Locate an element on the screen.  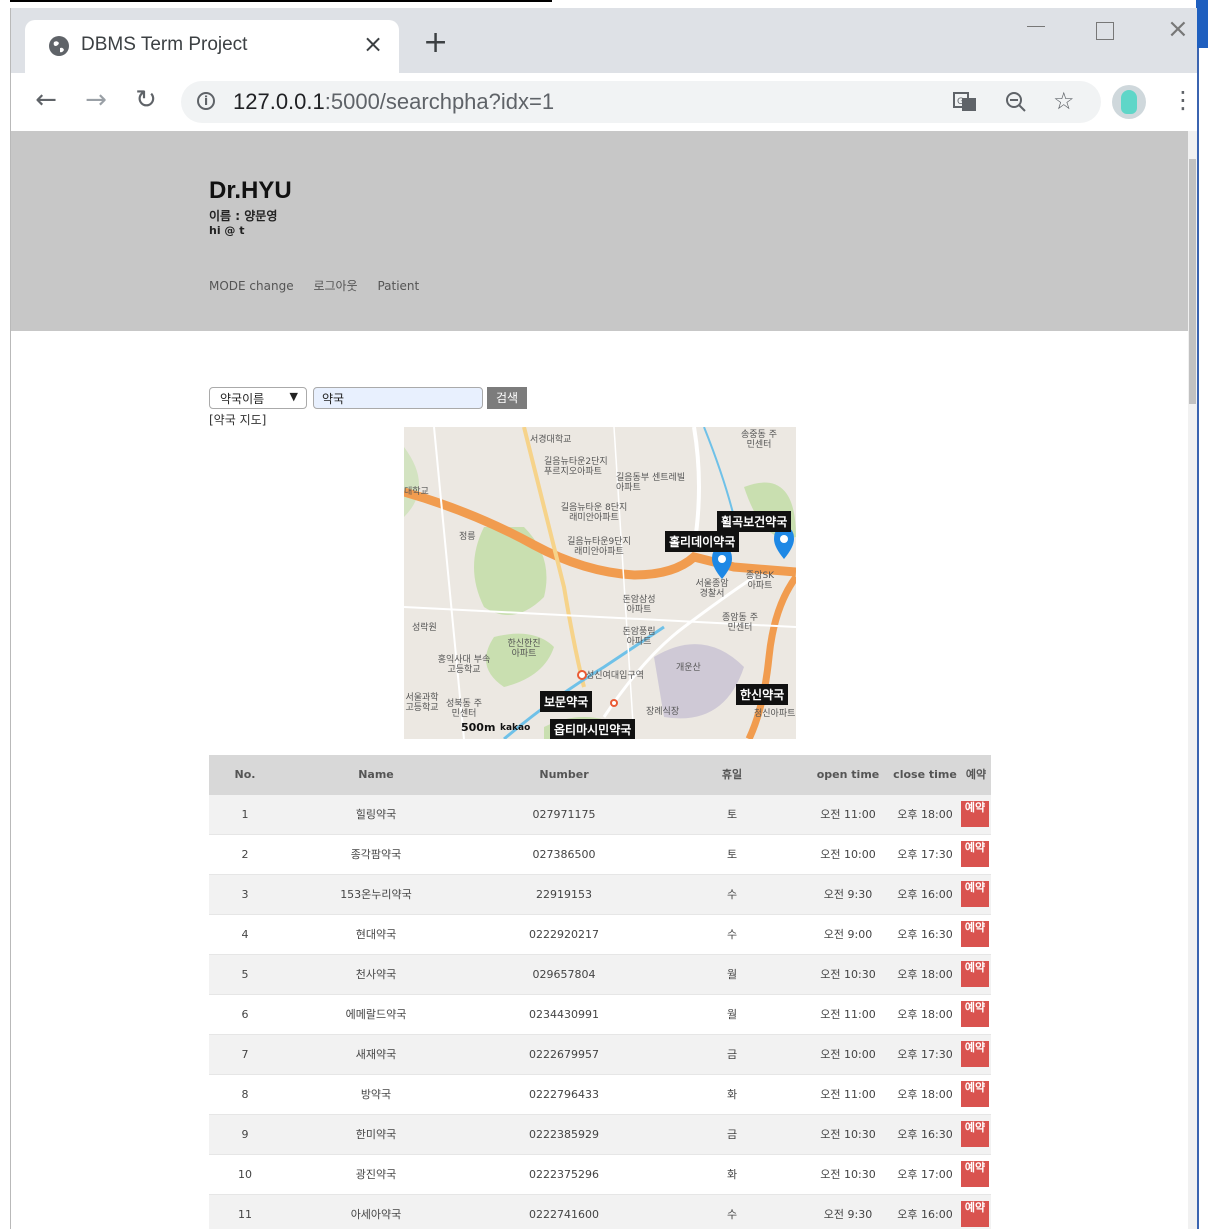
minimize-button is located at coordinates (1036, 26).